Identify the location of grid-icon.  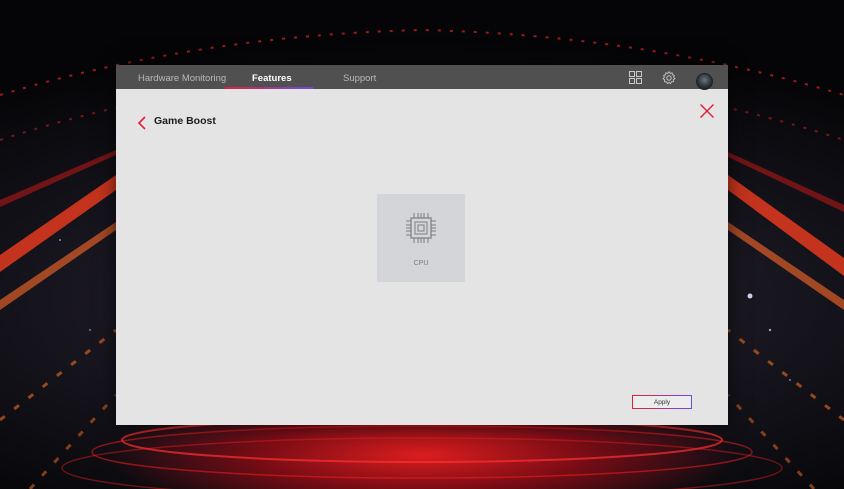
(635, 77).